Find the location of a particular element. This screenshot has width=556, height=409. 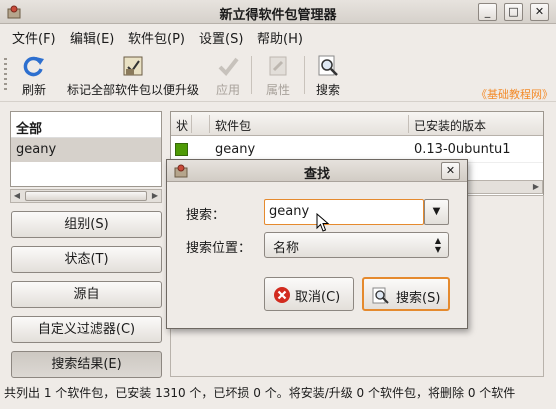

custom-filters-button: 自定义过滤器(C) is located at coordinates (86, 329).